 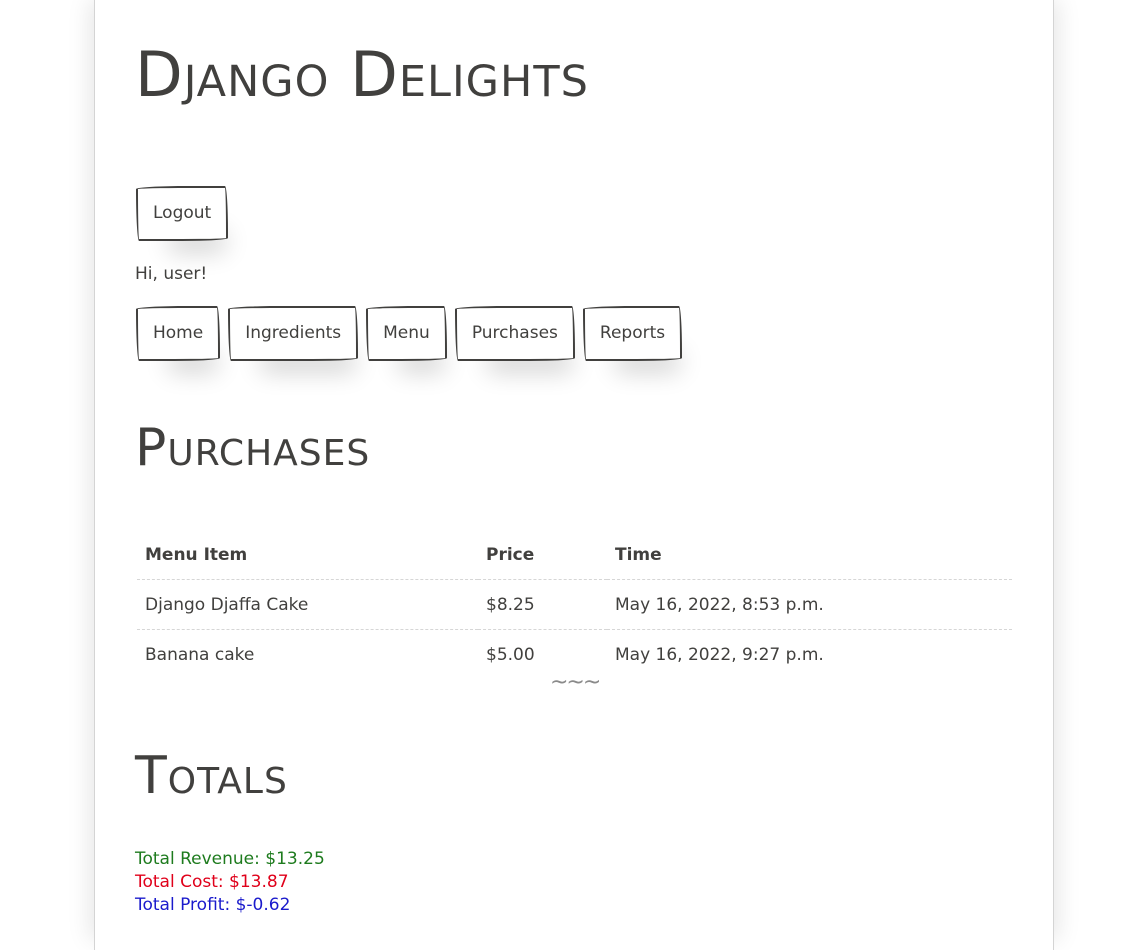 What do you see at coordinates (211, 776) in the screenshot?
I see `totals-heading: Totals` at bounding box center [211, 776].